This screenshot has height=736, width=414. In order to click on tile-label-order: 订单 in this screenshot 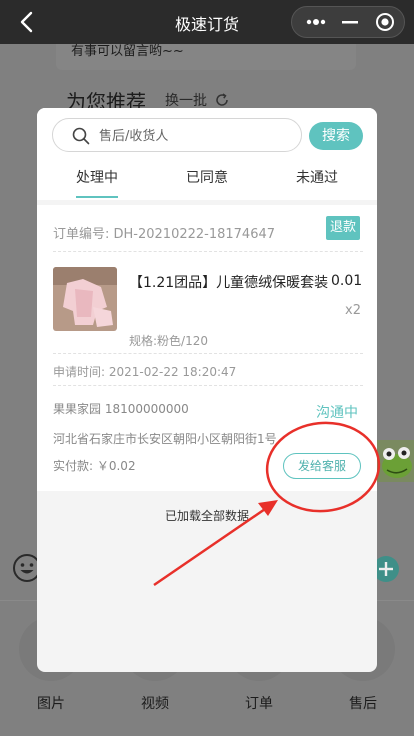, I will do `click(259, 704)`.